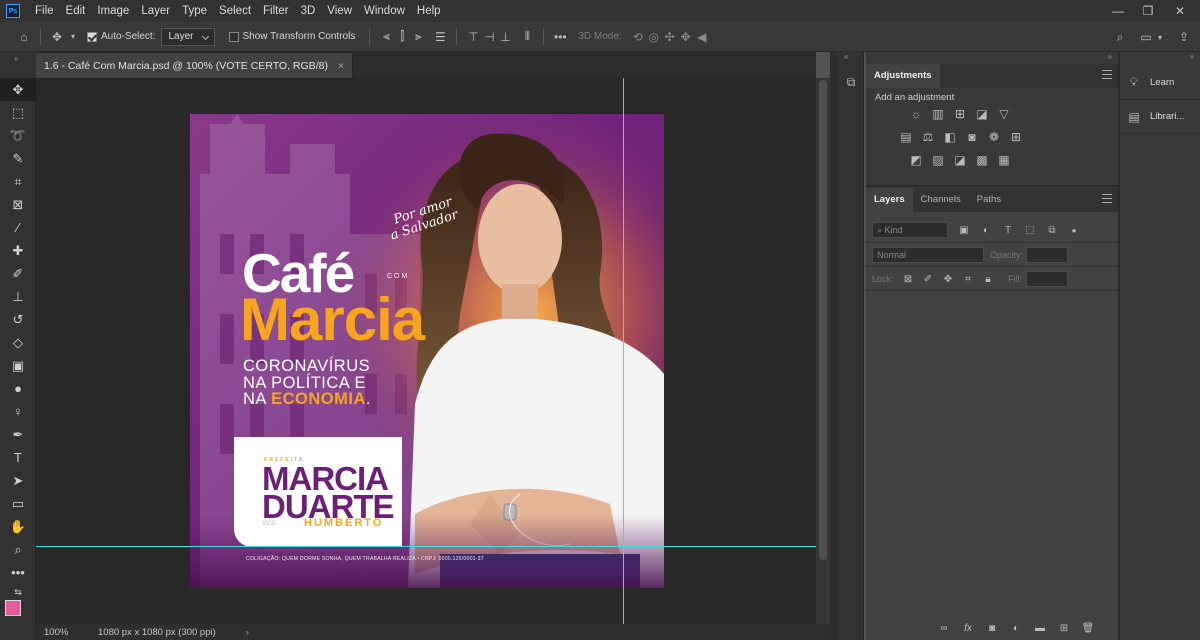 This screenshot has height=640, width=1200. I want to click on color-balance-icon: ⚖, so click(928, 137).